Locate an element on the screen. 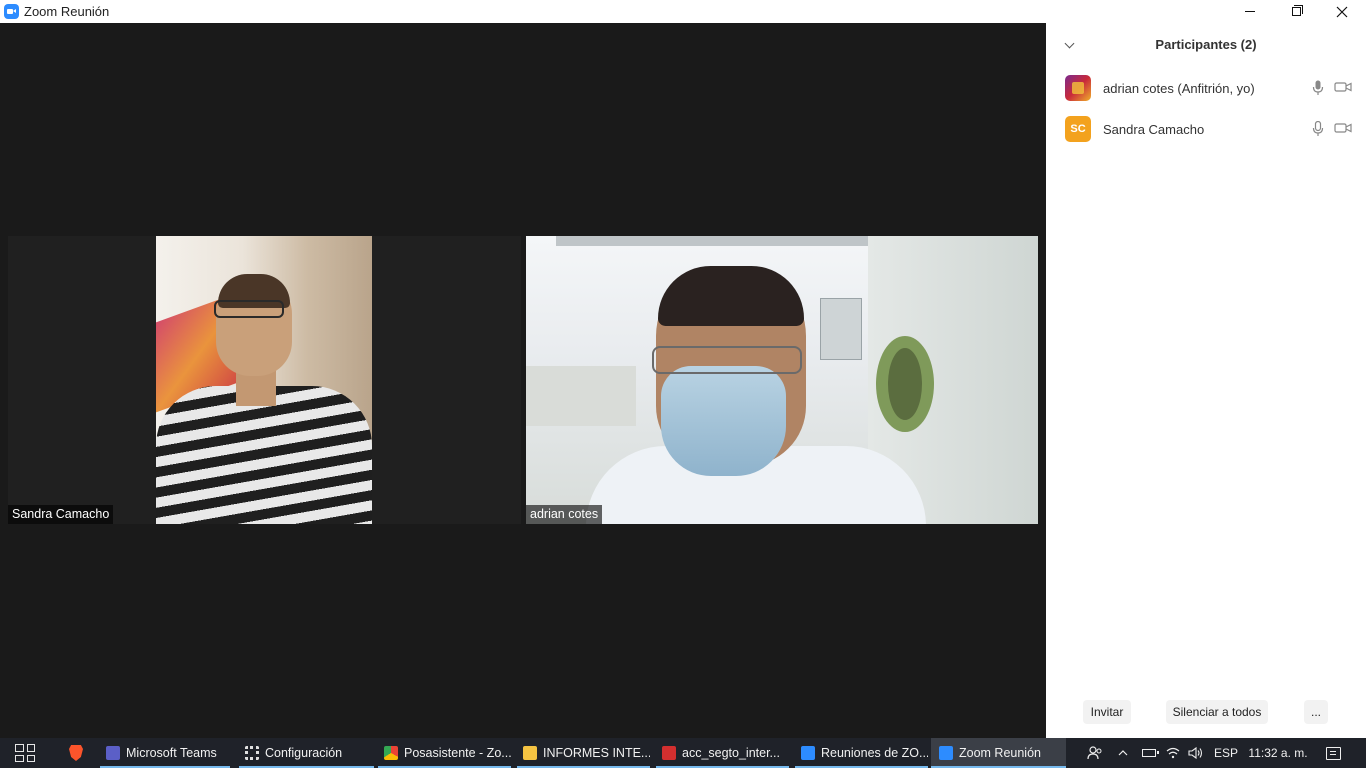 The height and width of the screenshot is (768, 1366). taskbar-item-label: Microsoft Teams is located at coordinates (171, 753).